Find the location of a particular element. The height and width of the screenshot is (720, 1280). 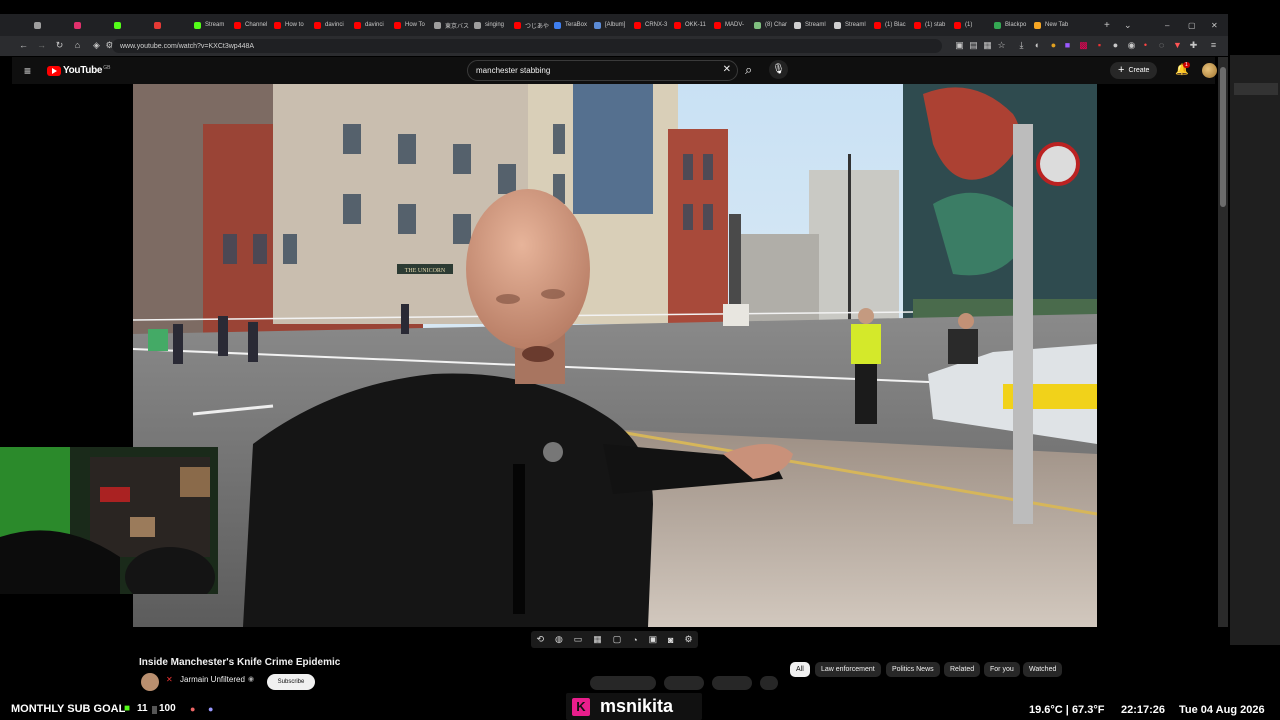

browser-tab: CRNX-3 is located at coordinates (652, 25).